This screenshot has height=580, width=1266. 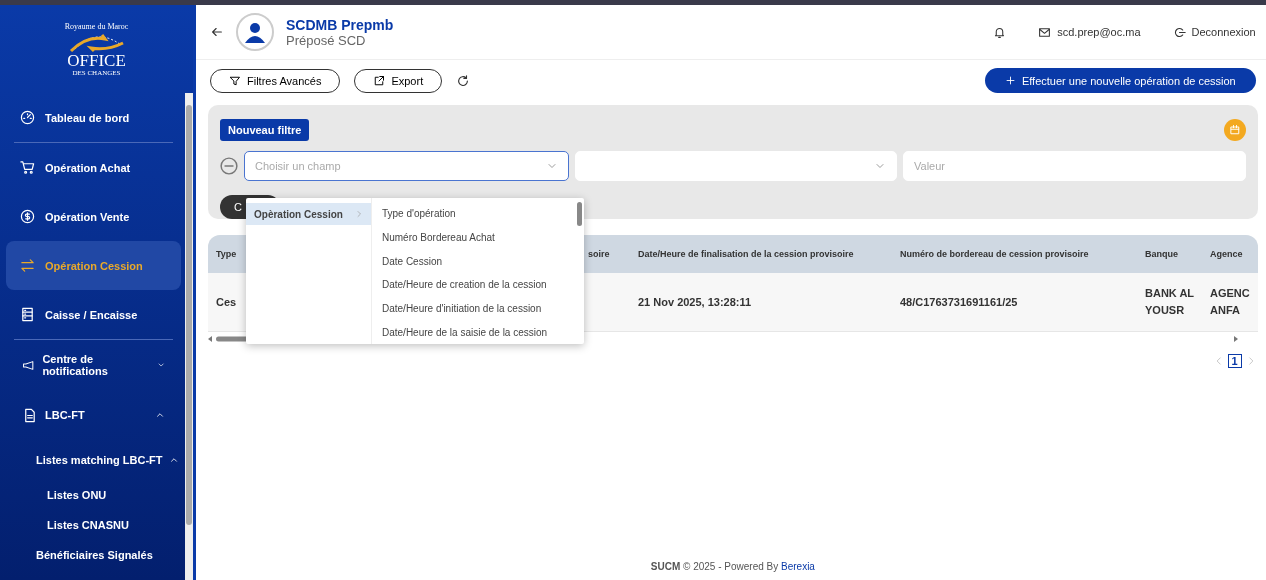 What do you see at coordinates (959, 302) in the screenshot?
I see `table-cell-text: 48/C1763731691161/25` at bounding box center [959, 302].